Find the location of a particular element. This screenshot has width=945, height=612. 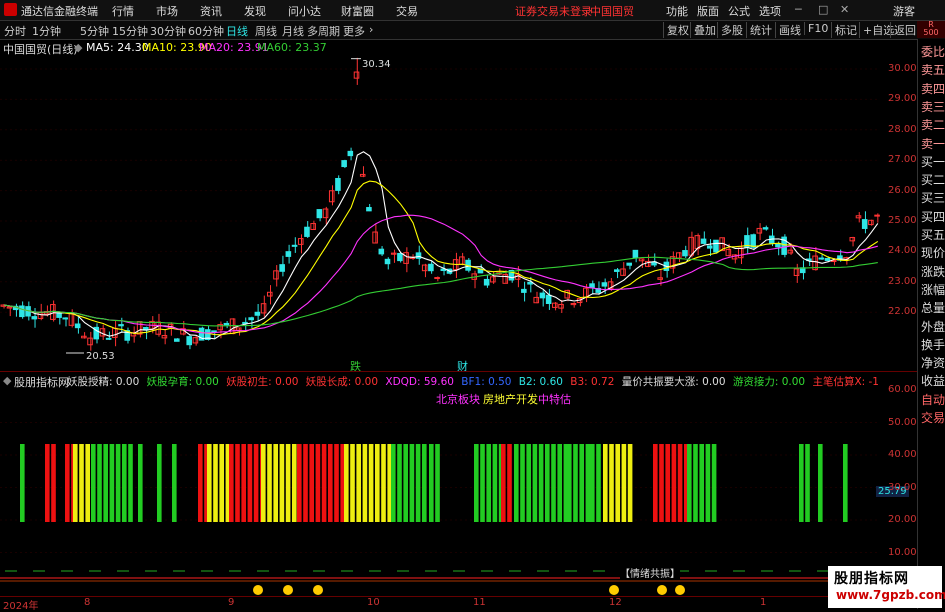

btn-f10: F10 is located at coordinates (816, 28).